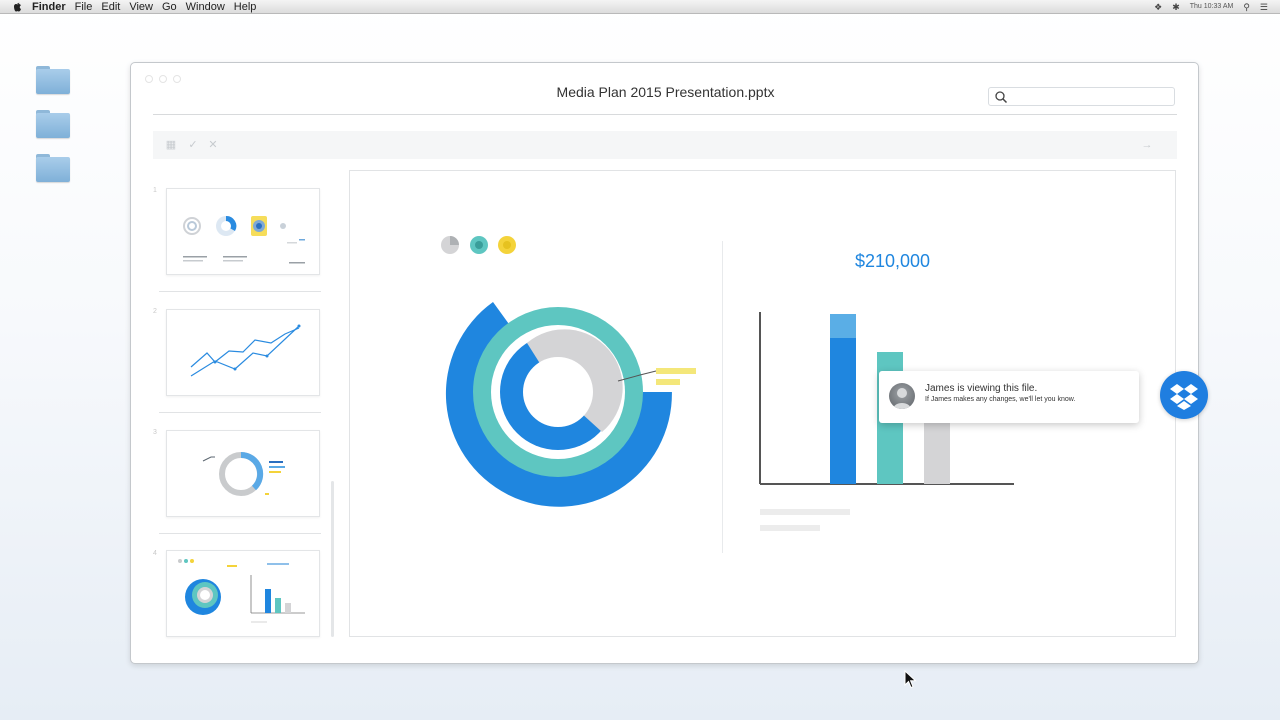 Image resolution: width=1280 pixels, height=720 pixels. What do you see at coordinates (892, 261) in the screenshot?
I see `total-amount: $210,000` at bounding box center [892, 261].